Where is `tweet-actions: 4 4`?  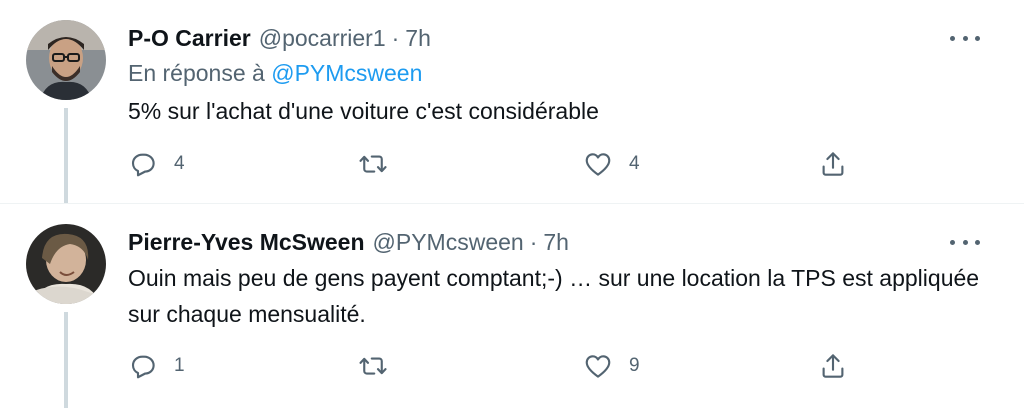
tweet-actions: 4 4 is located at coordinates (508, 164).